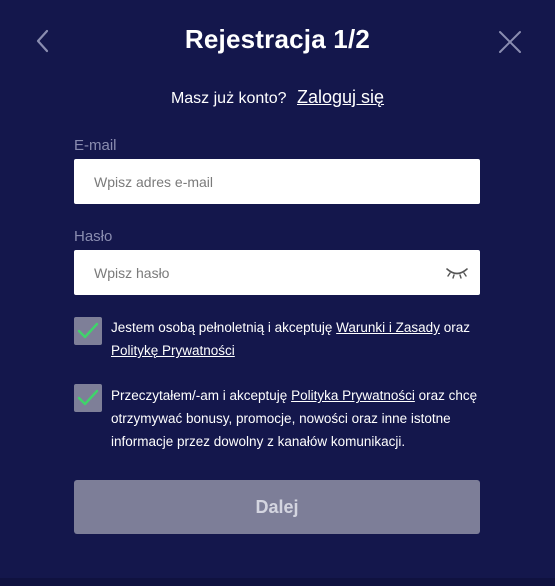  What do you see at coordinates (224, 327) in the screenshot?
I see `consent-text: Jestem osobą pełnoletnią i akceptuję` at bounding box center [224, 327].